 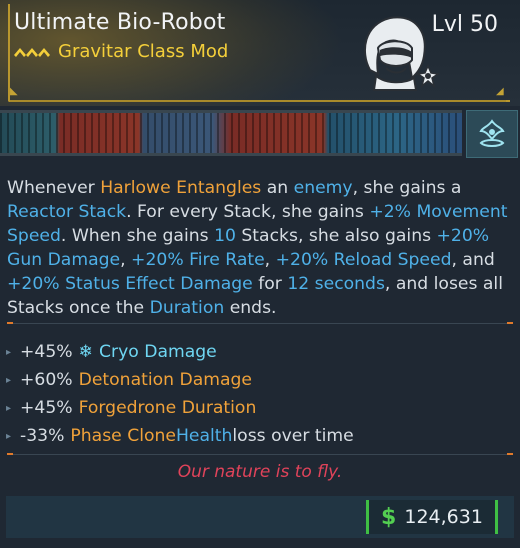 What do you see at coordinates (473, 260) in the screenshot?
I see `description-segment: , and` at bounding box center [473, 260].